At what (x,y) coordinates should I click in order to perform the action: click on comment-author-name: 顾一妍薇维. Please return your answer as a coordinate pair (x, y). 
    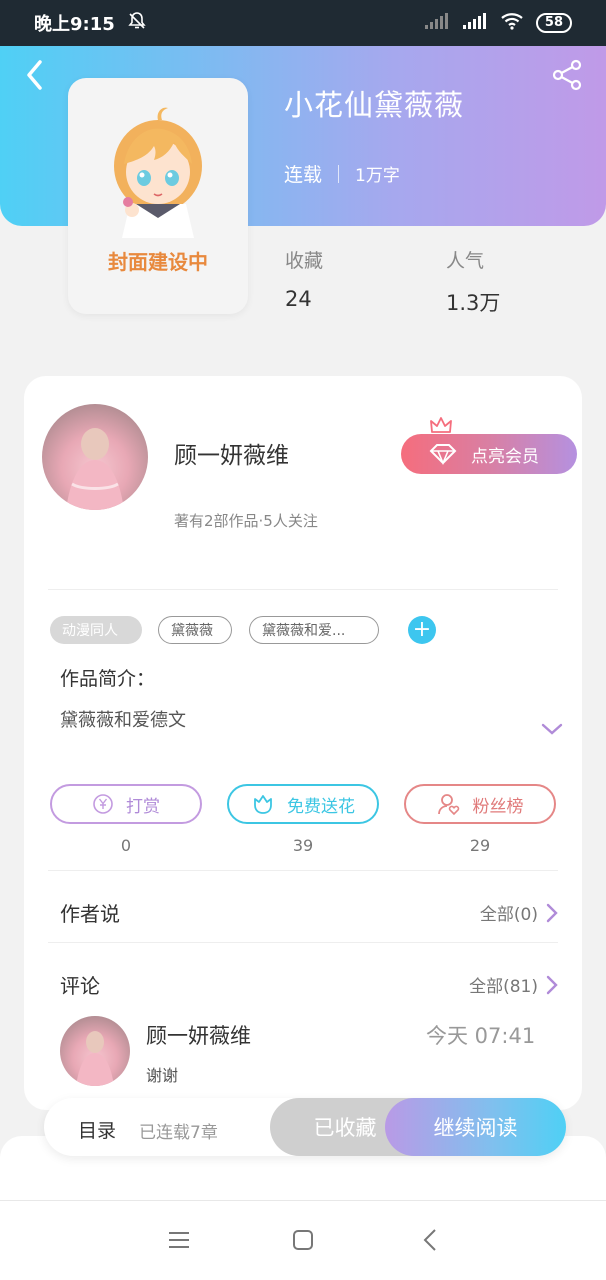
    Looking at the image, I should click on (198, 1035).